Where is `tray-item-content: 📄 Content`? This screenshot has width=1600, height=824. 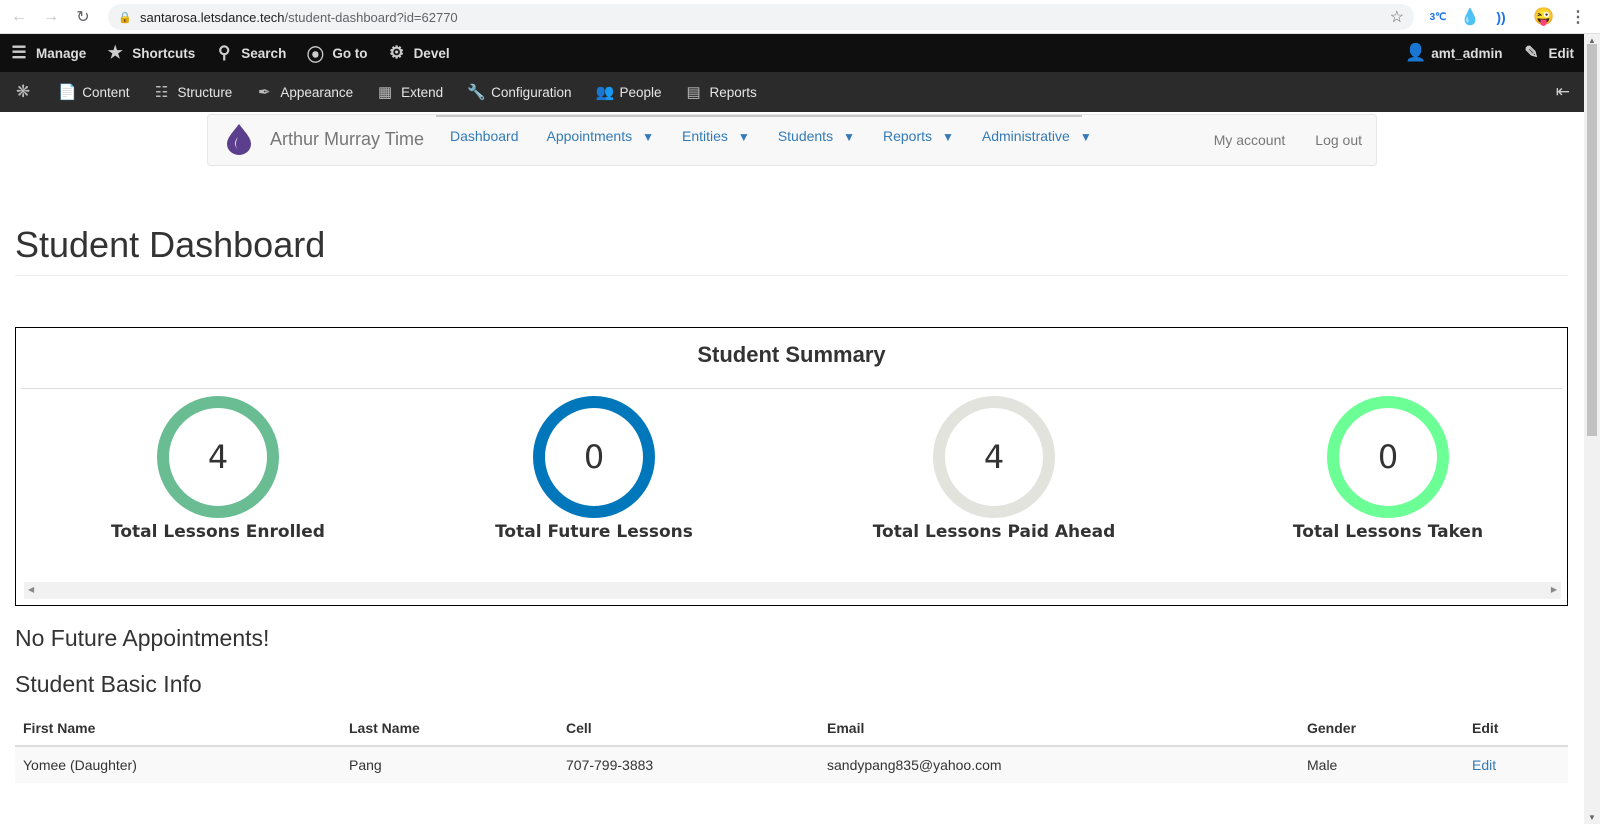
tray-item-content: 📄 Content is located at coordinates (93, 92).